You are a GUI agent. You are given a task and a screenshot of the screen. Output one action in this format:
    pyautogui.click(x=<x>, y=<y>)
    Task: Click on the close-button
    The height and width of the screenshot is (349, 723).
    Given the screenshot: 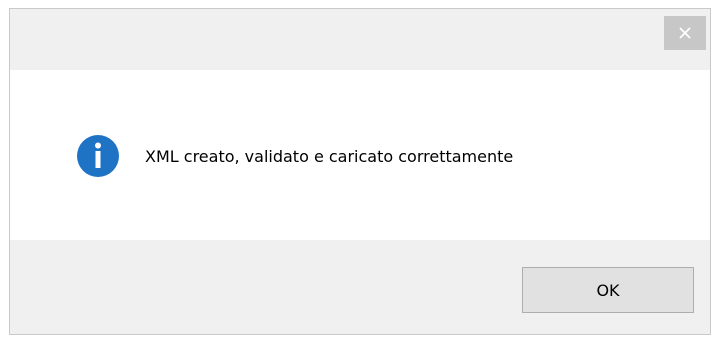 What is the action you would take?
    pyautogui.click(x=685, y=33)
    